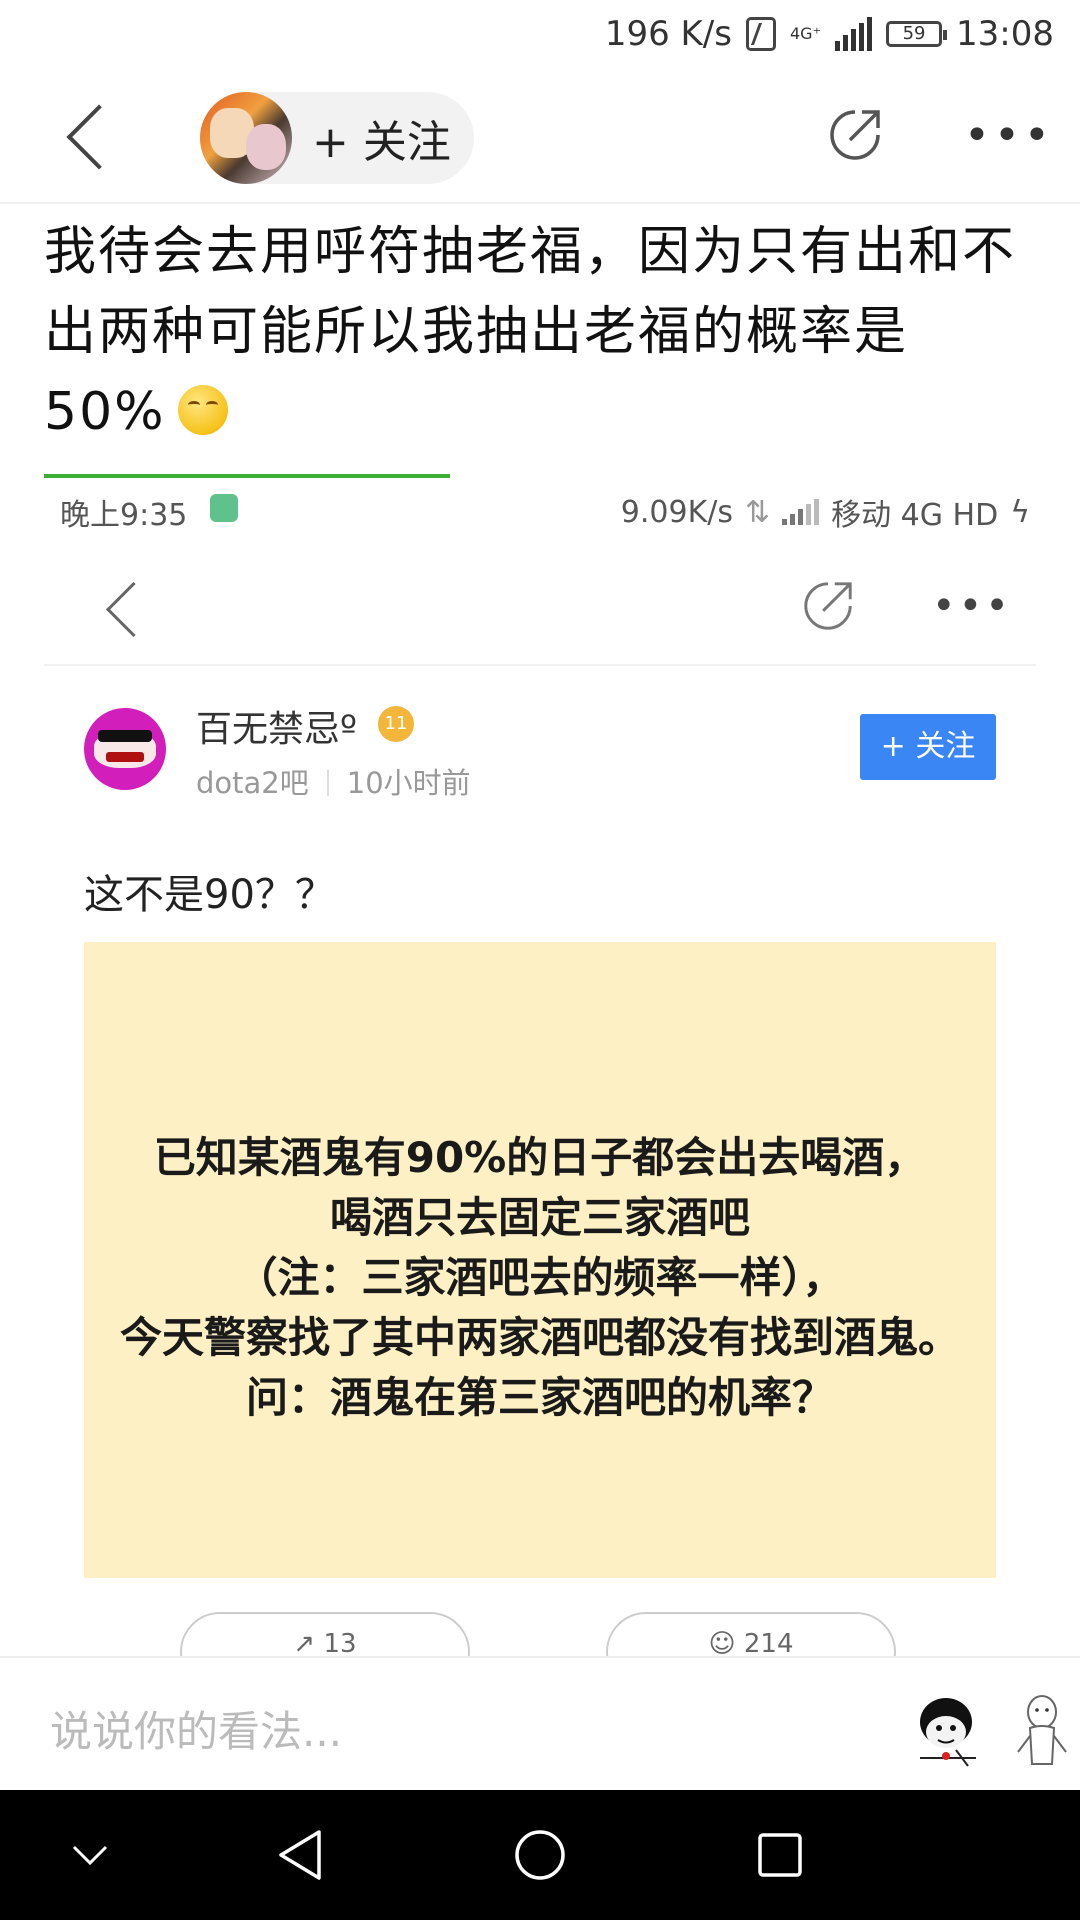  What do you see at coordinates (855, 135) in the screenshot?
I see `share-icon` at bounding box center [855, 135].